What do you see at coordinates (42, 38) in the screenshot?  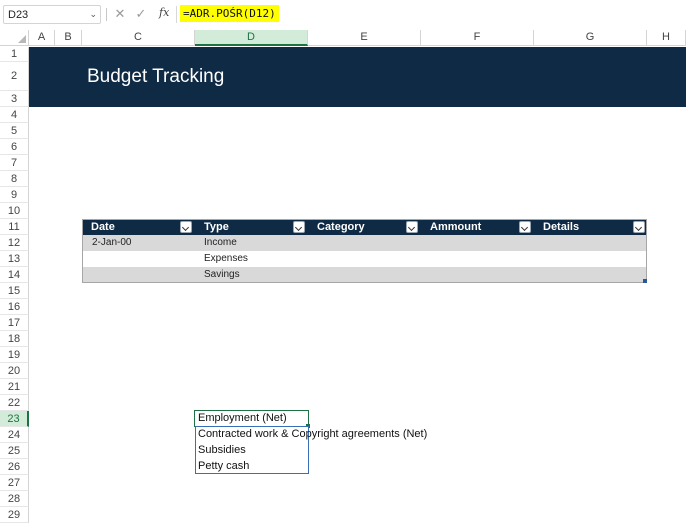 I see `column-header-a: A` at bounding box center [42, 38].